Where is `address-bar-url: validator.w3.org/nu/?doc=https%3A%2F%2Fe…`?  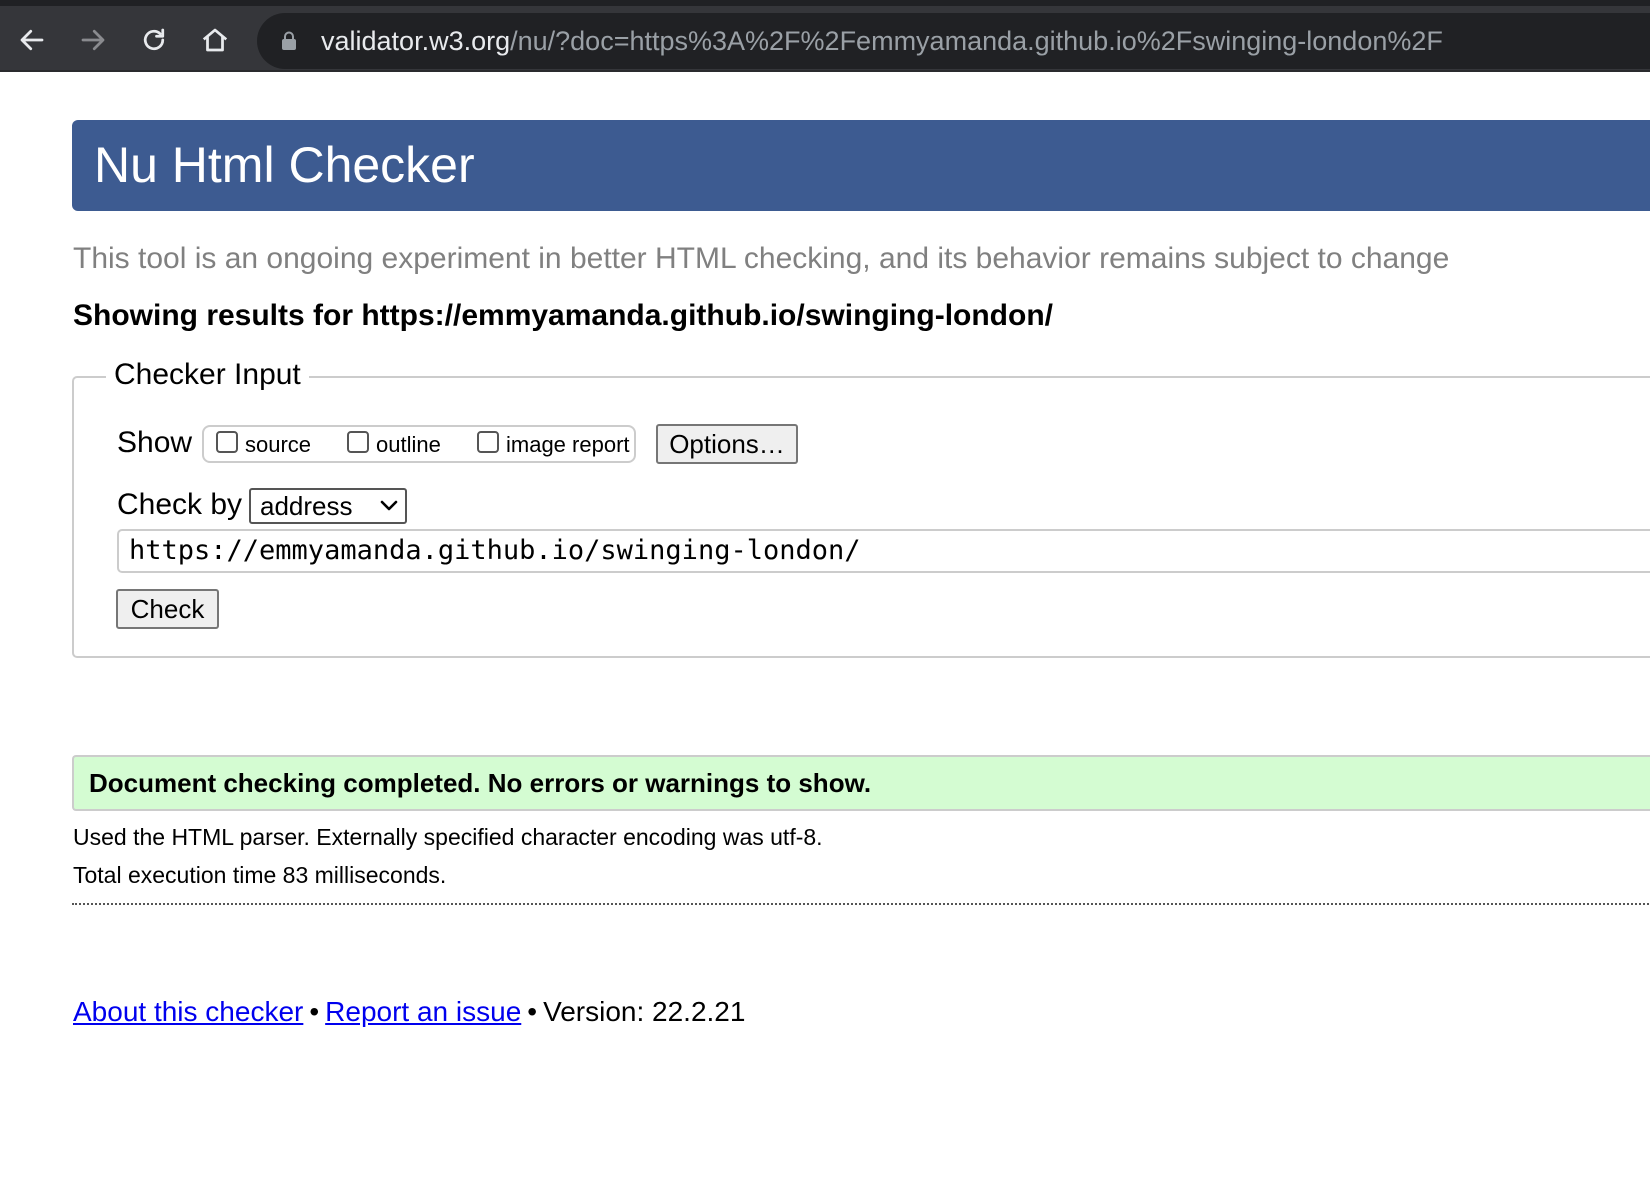
address-bar-url: validator.w3.org/nu/?doc=https%3A%2F%2Fe… is located at coordinates (882, 41).